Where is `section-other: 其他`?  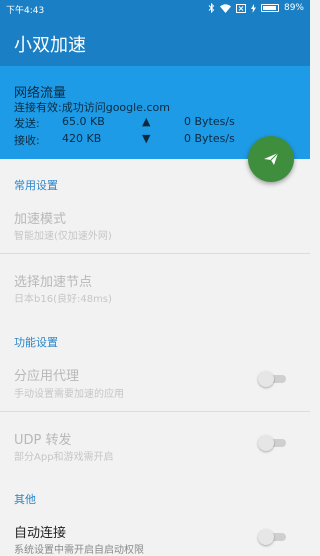 section-other: 其他 is located at coordinates (25, 499).